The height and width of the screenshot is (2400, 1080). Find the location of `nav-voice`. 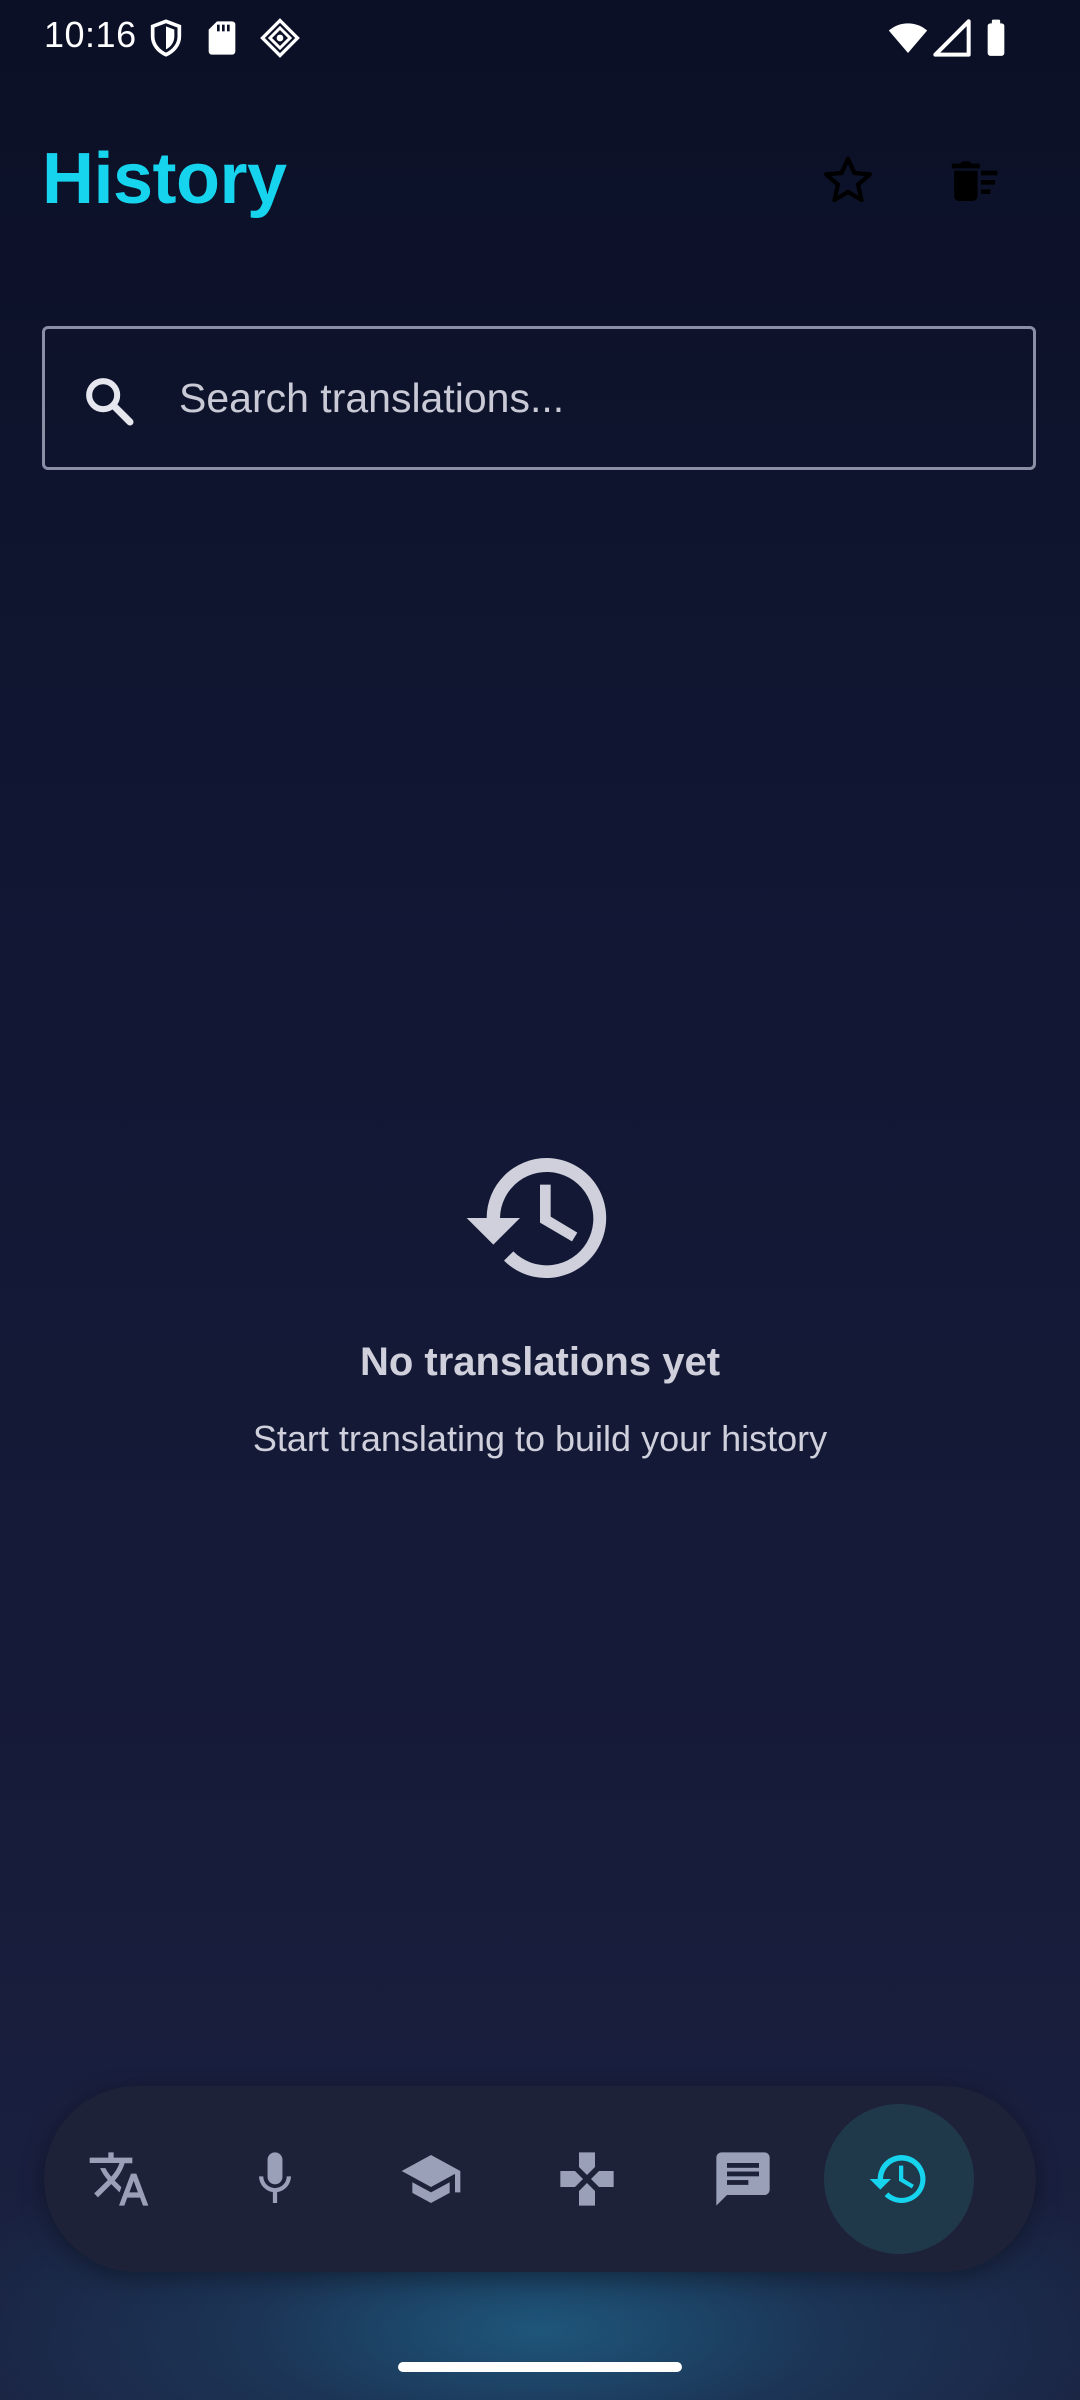

nav-voice is located at coordinates (275, 2179).